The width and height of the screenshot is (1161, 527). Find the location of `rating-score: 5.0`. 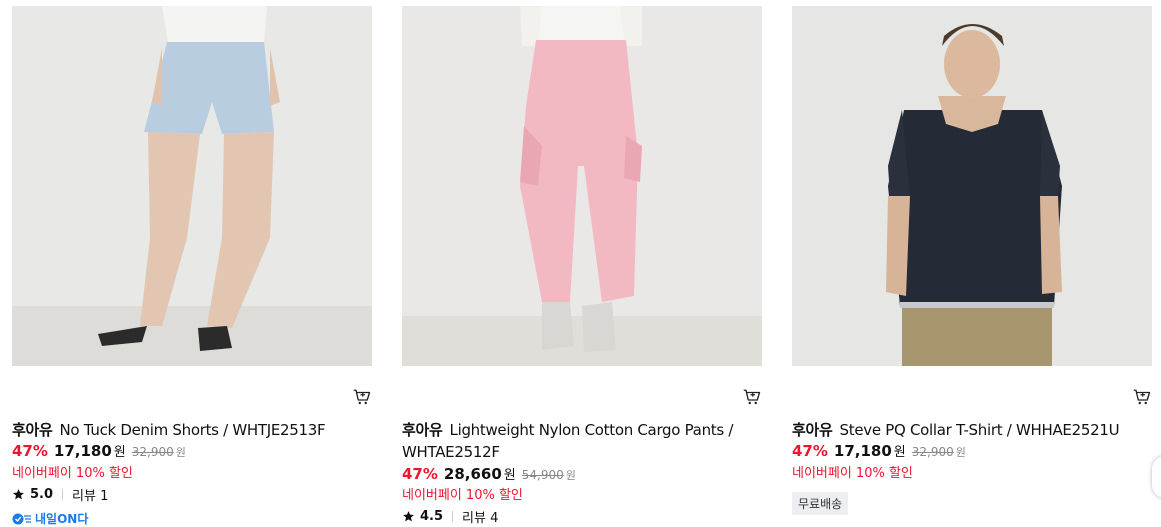

rating-score: 5.0 is located at coordinates (42, 494).